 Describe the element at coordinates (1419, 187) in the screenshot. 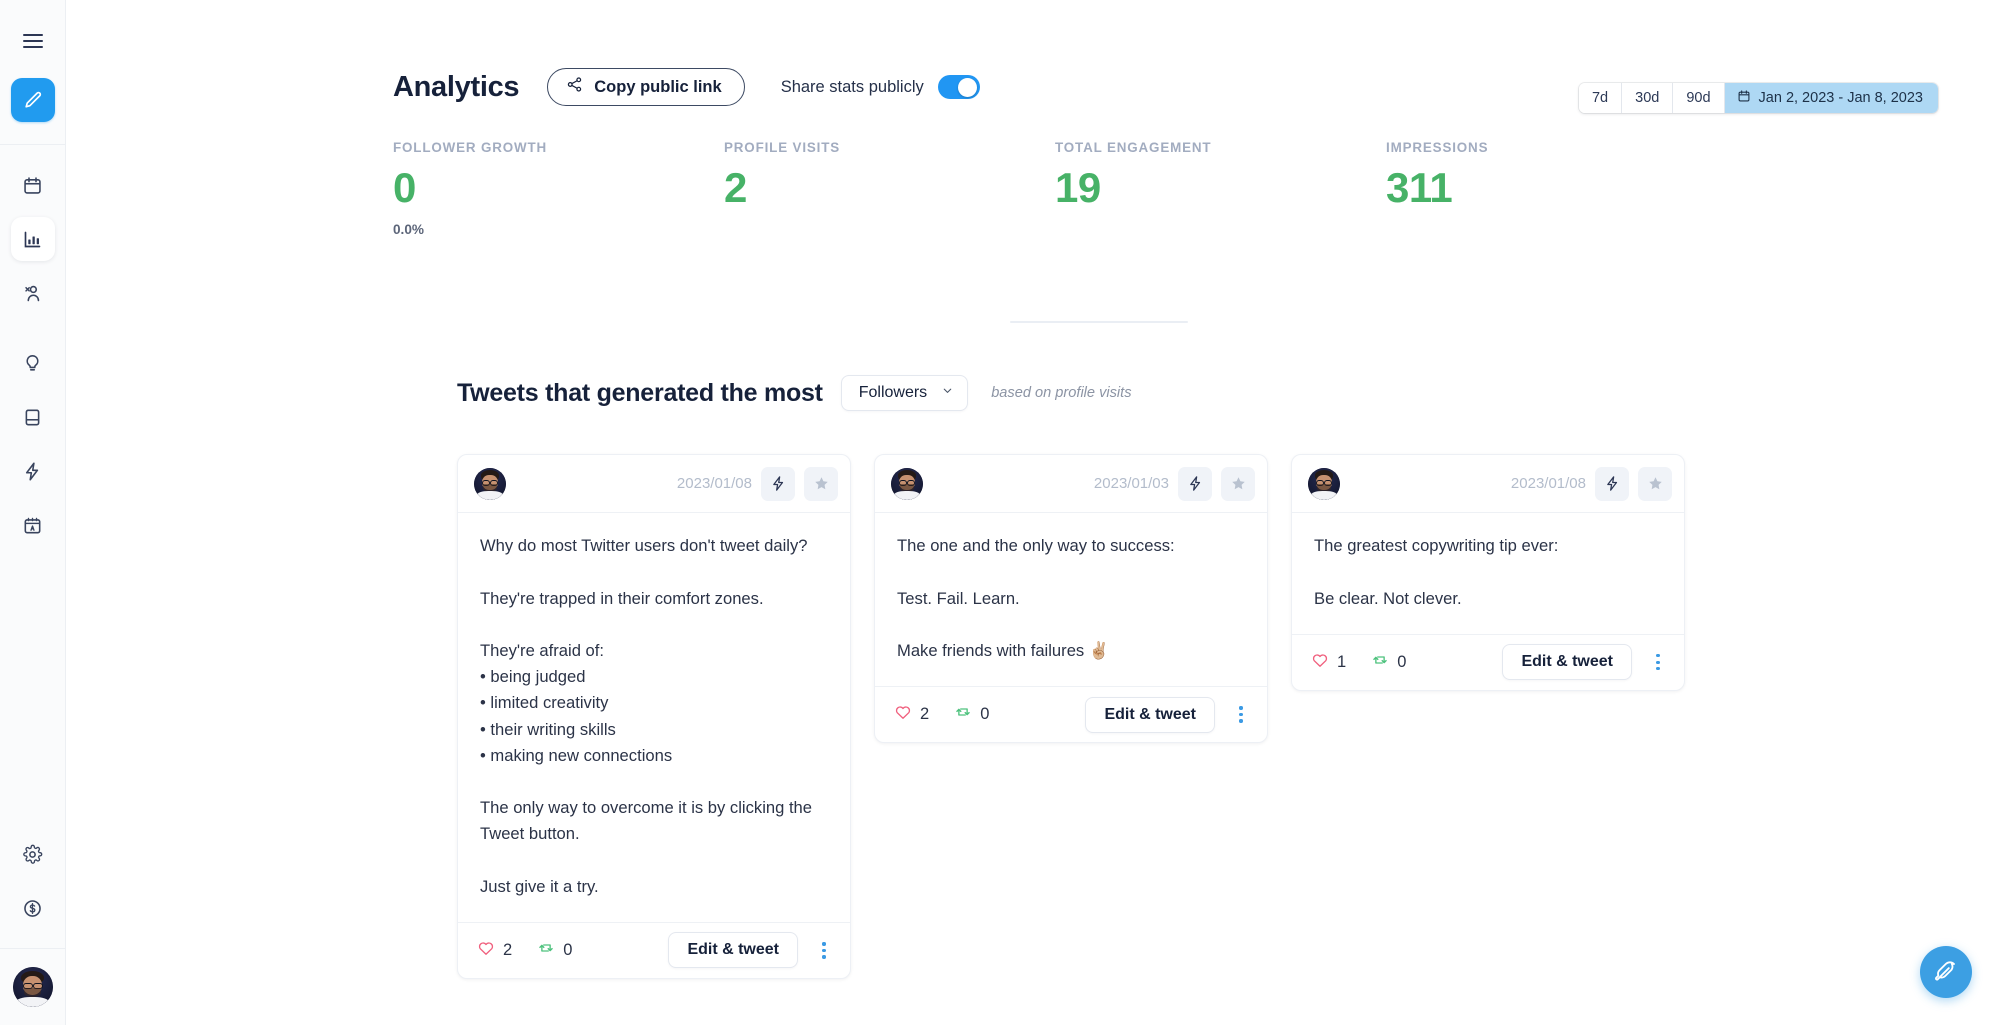

I see `stat-value: 311` at that location.